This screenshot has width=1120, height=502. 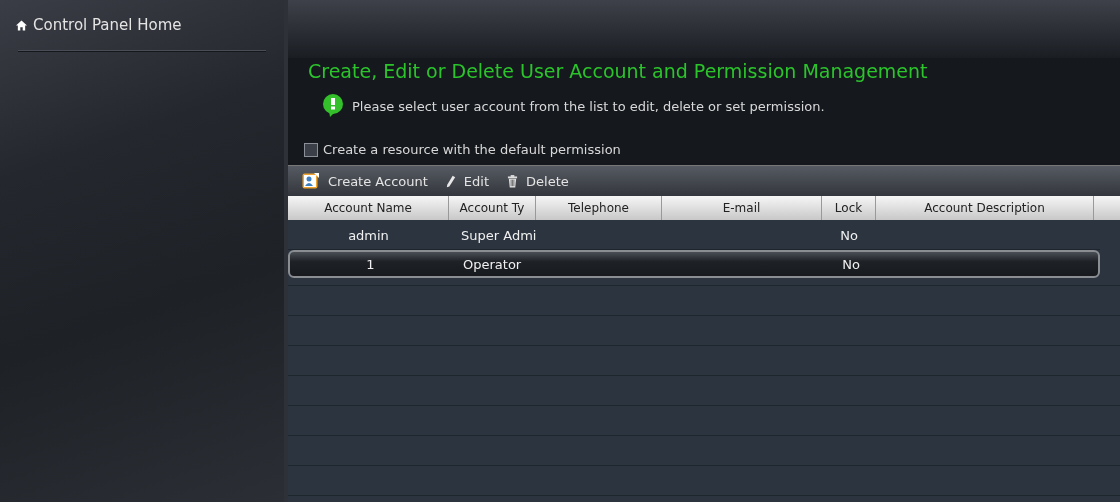 I want to click on user-card-icon, so click(x=311, y=181).